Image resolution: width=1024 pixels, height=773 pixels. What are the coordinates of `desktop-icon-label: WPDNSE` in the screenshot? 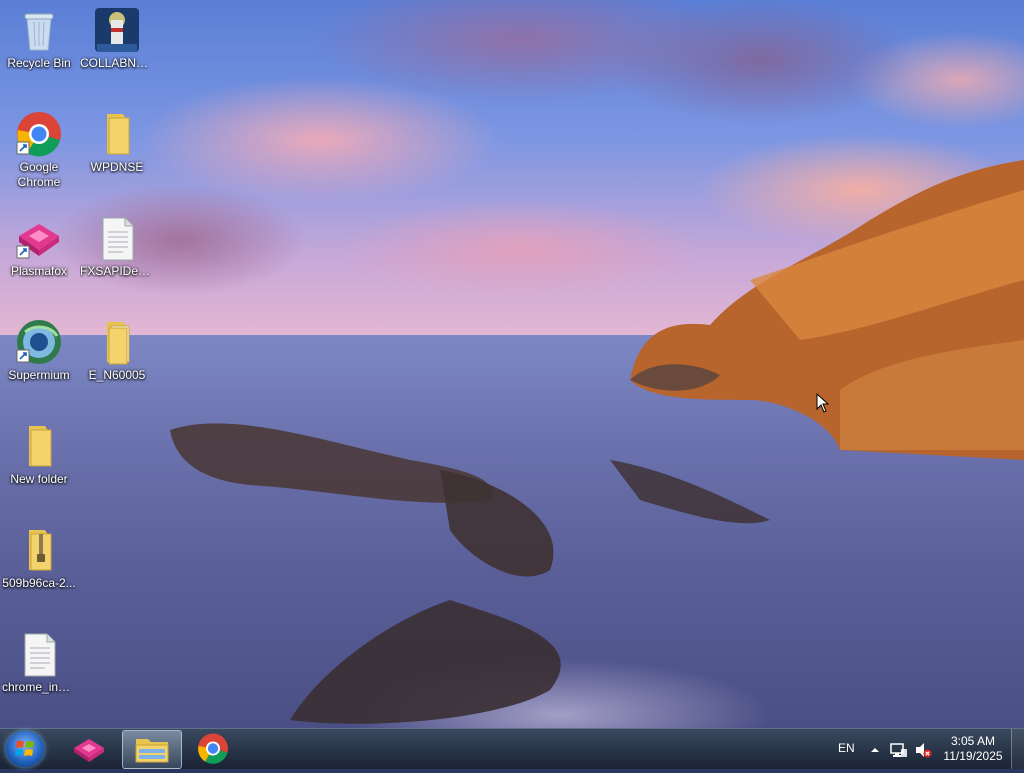 It's located at (117, 167).